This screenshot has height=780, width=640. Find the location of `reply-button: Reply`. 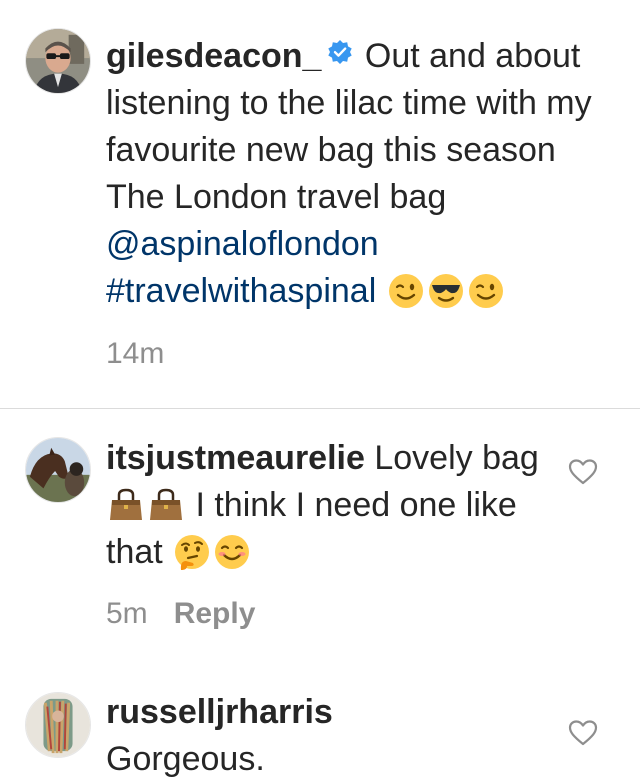

reply-button: Reply is located at coordinates (215, 613).